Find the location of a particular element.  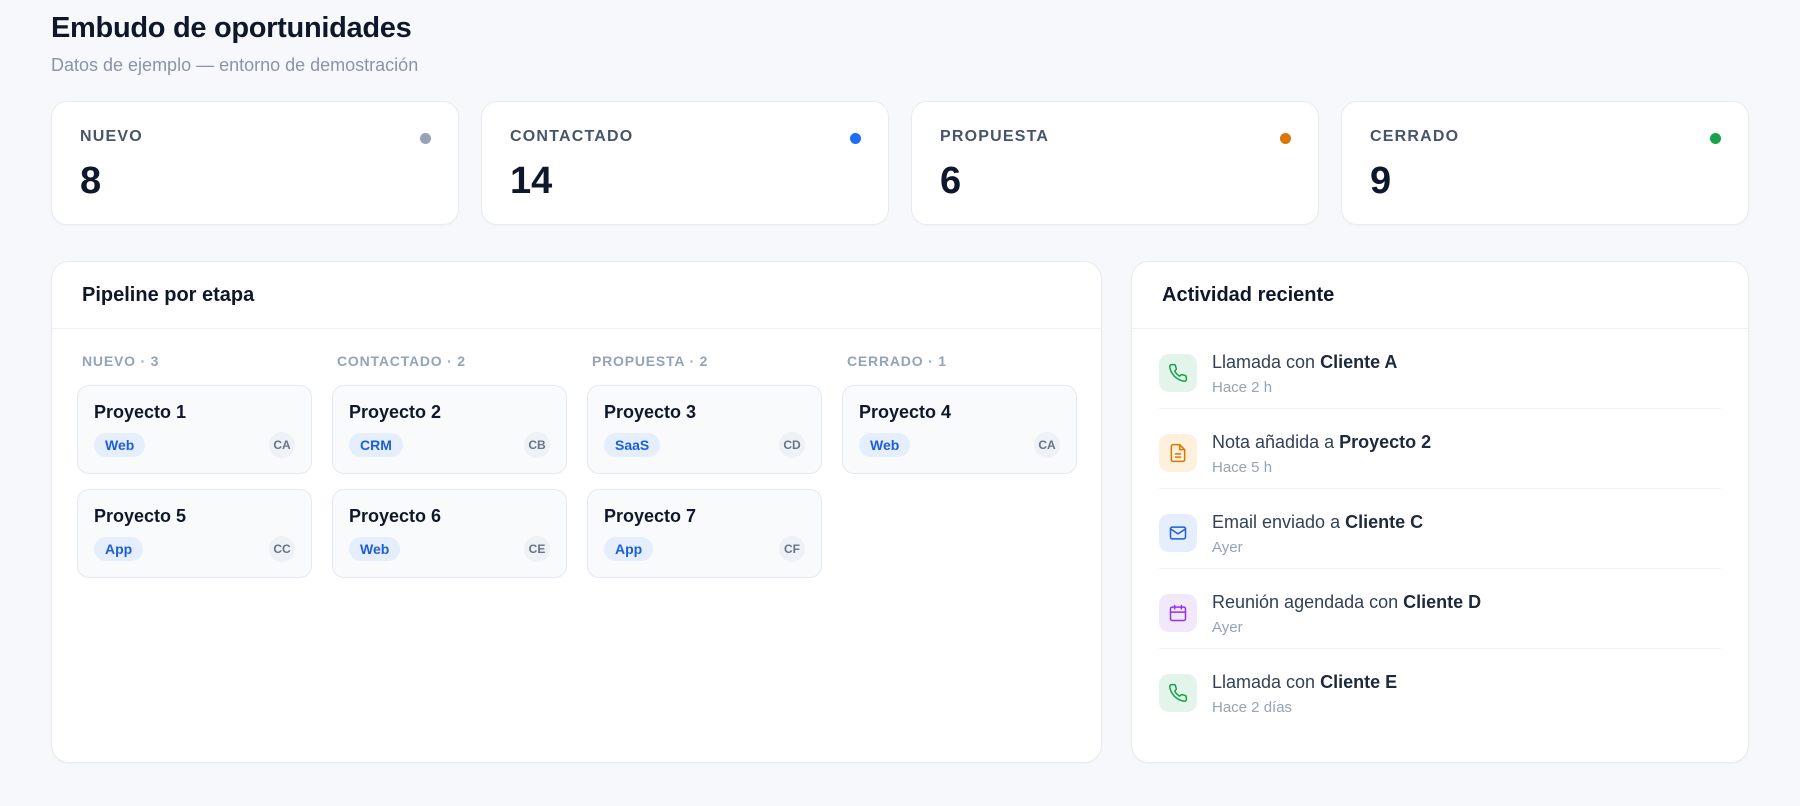

activity-text: Email enviado a Cliente C is located at coordinates (1318, 522).